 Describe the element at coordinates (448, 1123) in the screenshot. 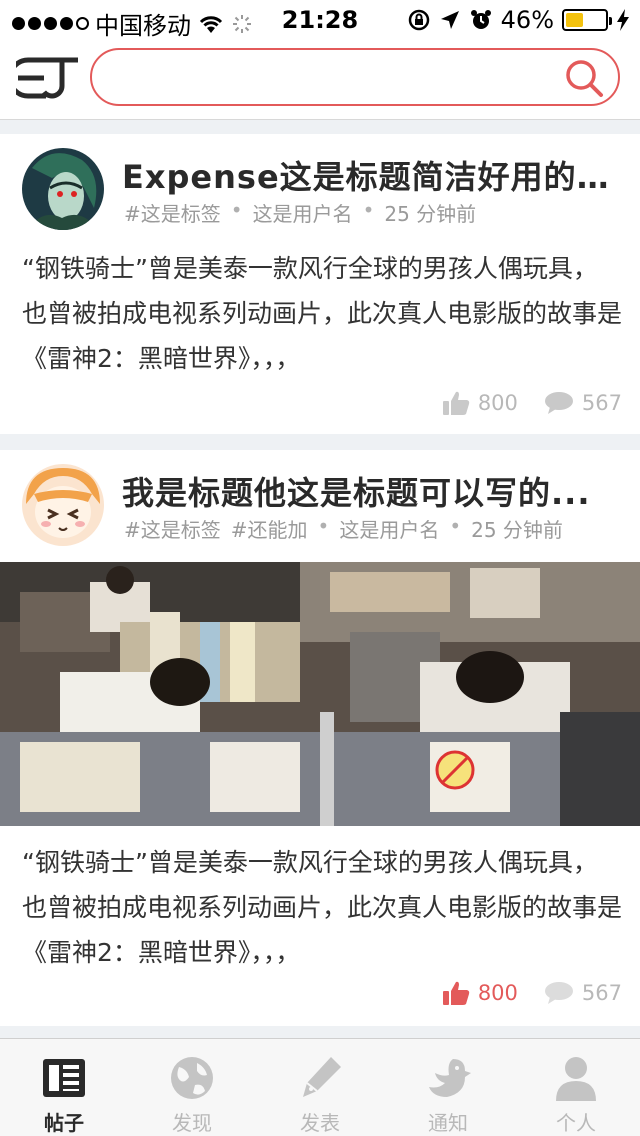

I see `tab-label: 通知` at that location.